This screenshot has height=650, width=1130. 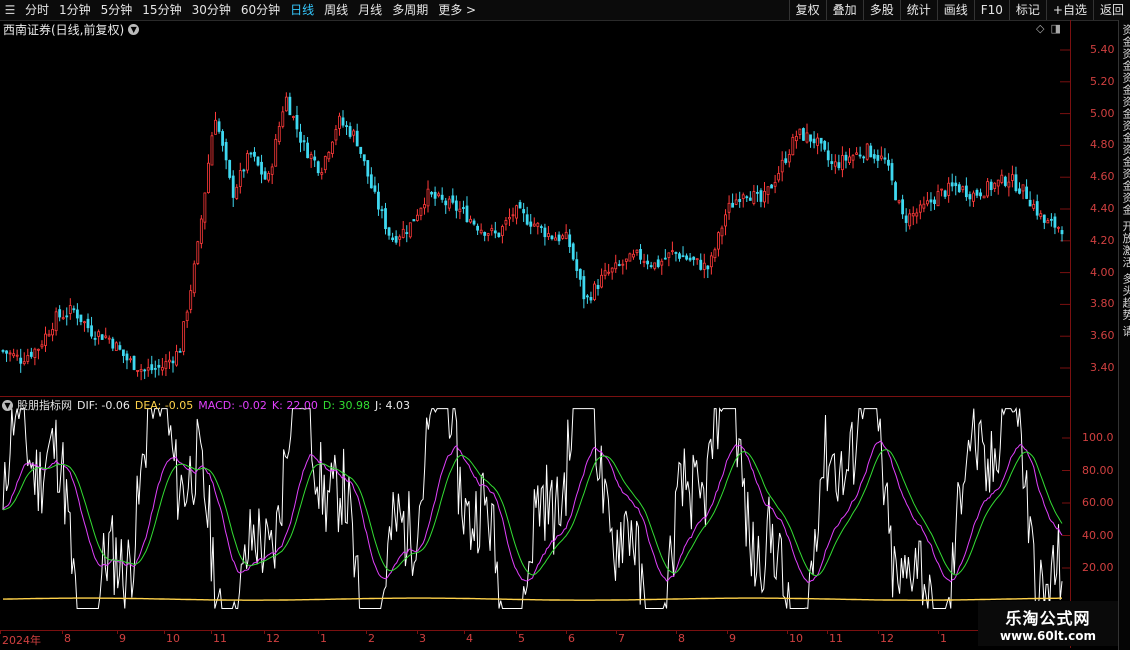 I want to click on price-tick: 4.20, so click(x=1102, y=240).